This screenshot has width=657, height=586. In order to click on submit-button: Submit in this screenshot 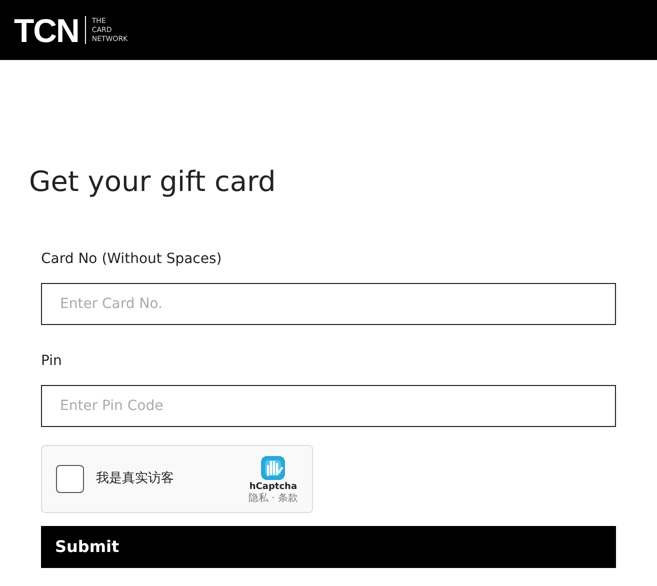, I will do `click(328, 547)`.